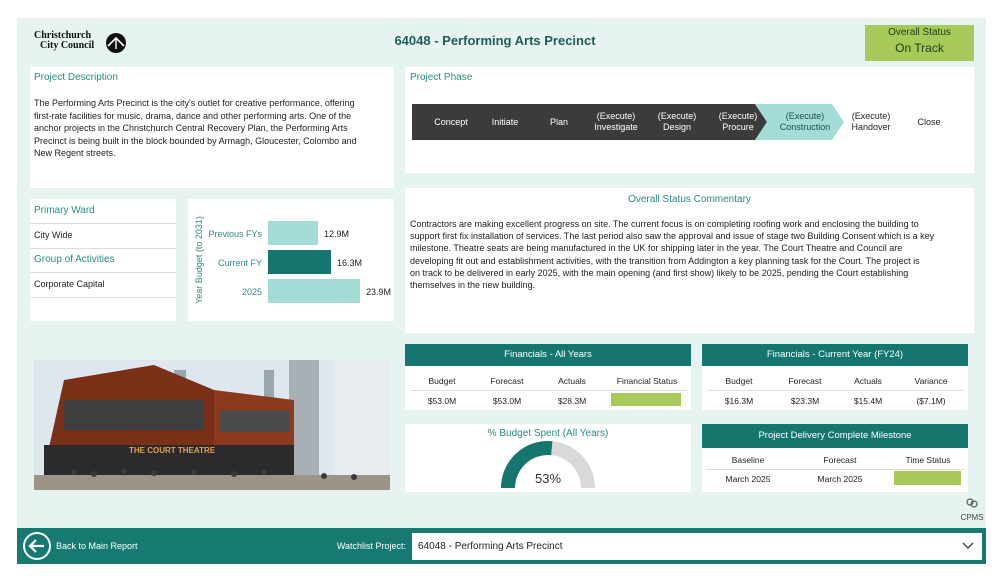 The width and height of the screenshot is (1003, 581). Describe the element at coordinates (74, 259) in the screenshot. I see `group-of-activities-label: Group of Activities` at that location.